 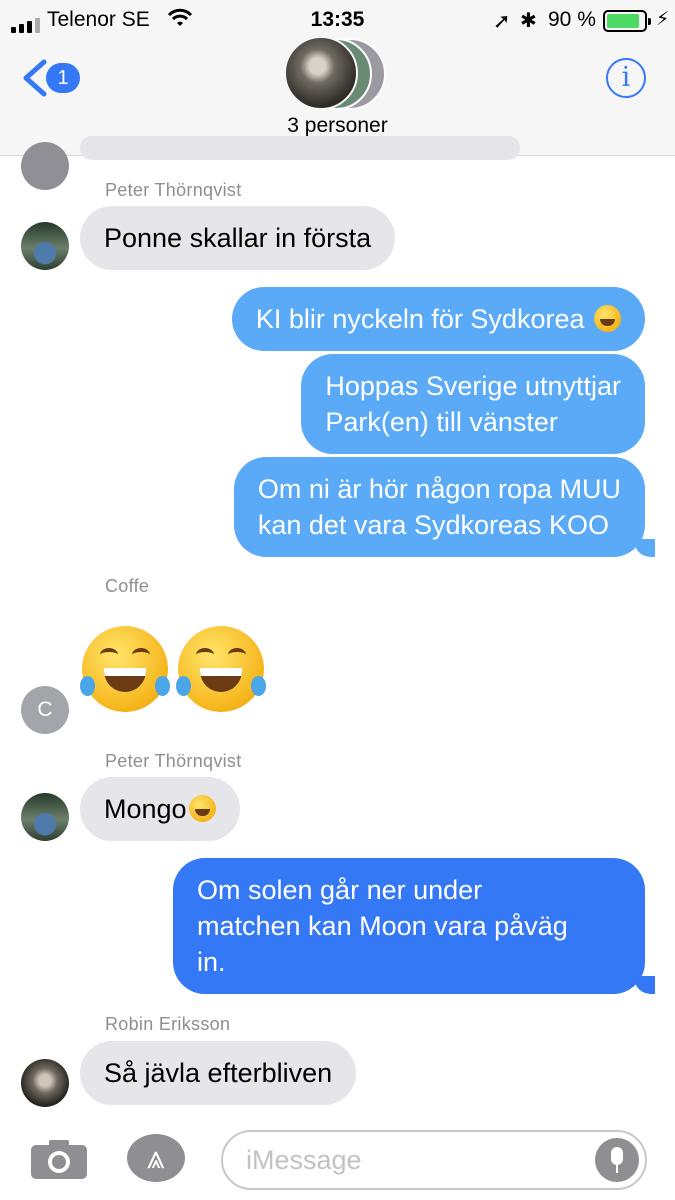 What do you see at coordinates (59, 1159) in the screenshot?
I see `camera-icon` at bounding box center [59, 1159].